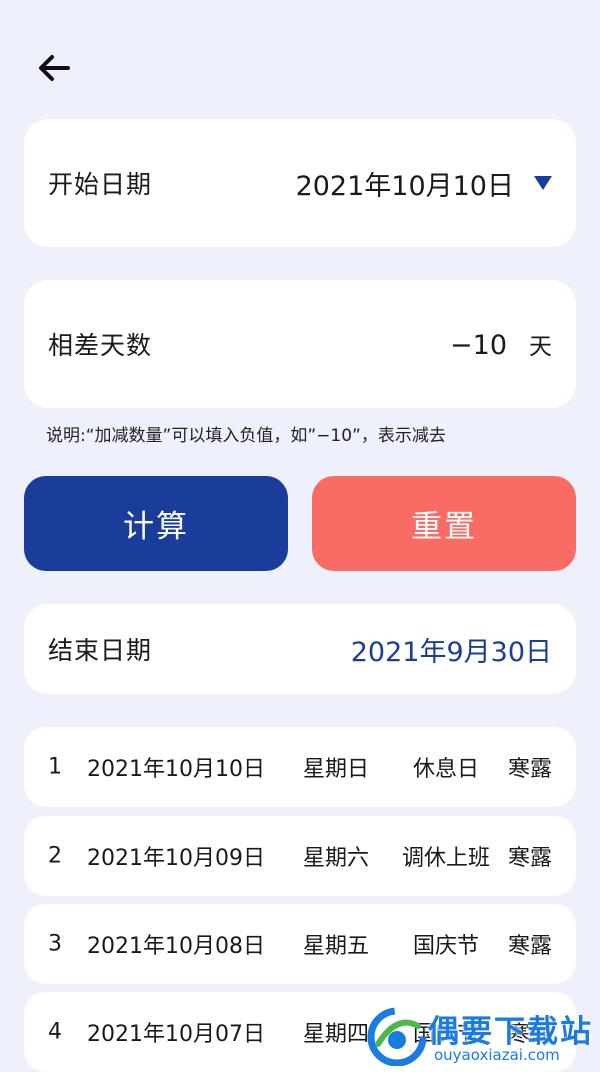 The height and width of the screenshot is (1072, 600). What do you see at coordinates (497, 1055) in the screenshot?
I see `watermark-url: ouyaoxiazai.com` at bounding box center [497, 1055].